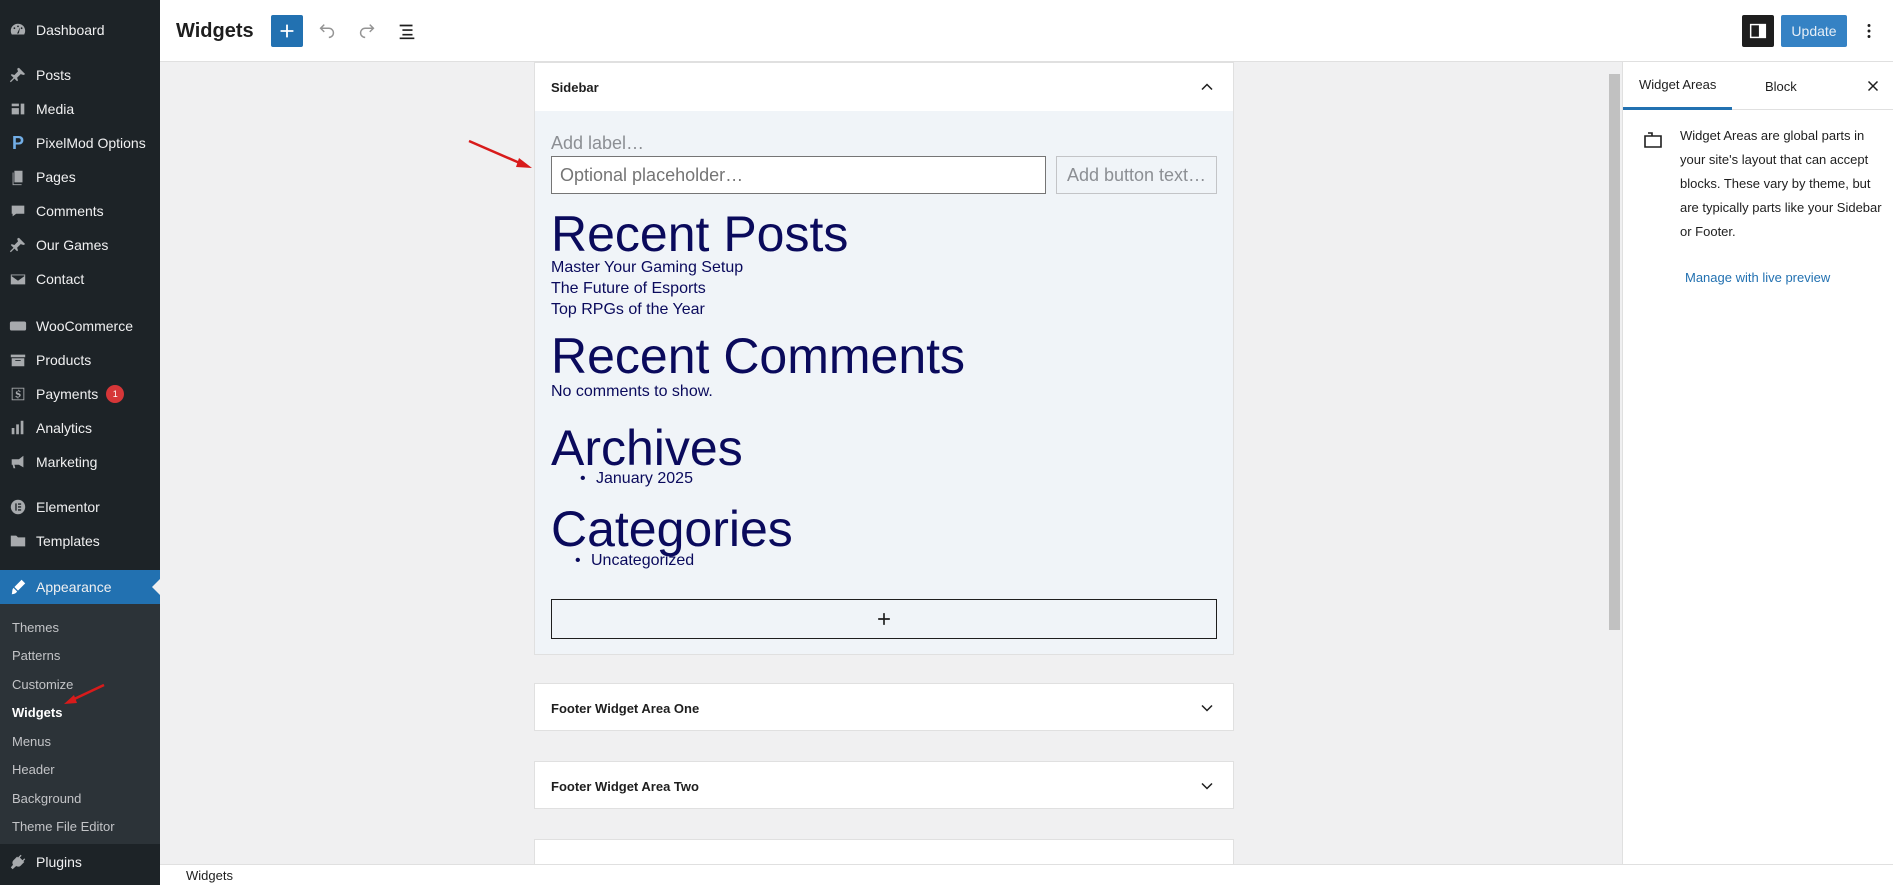 The width and height of the screenshot is (1893, 885). I want to click on menu-item-analytics: Analytics, so click(80, 428).